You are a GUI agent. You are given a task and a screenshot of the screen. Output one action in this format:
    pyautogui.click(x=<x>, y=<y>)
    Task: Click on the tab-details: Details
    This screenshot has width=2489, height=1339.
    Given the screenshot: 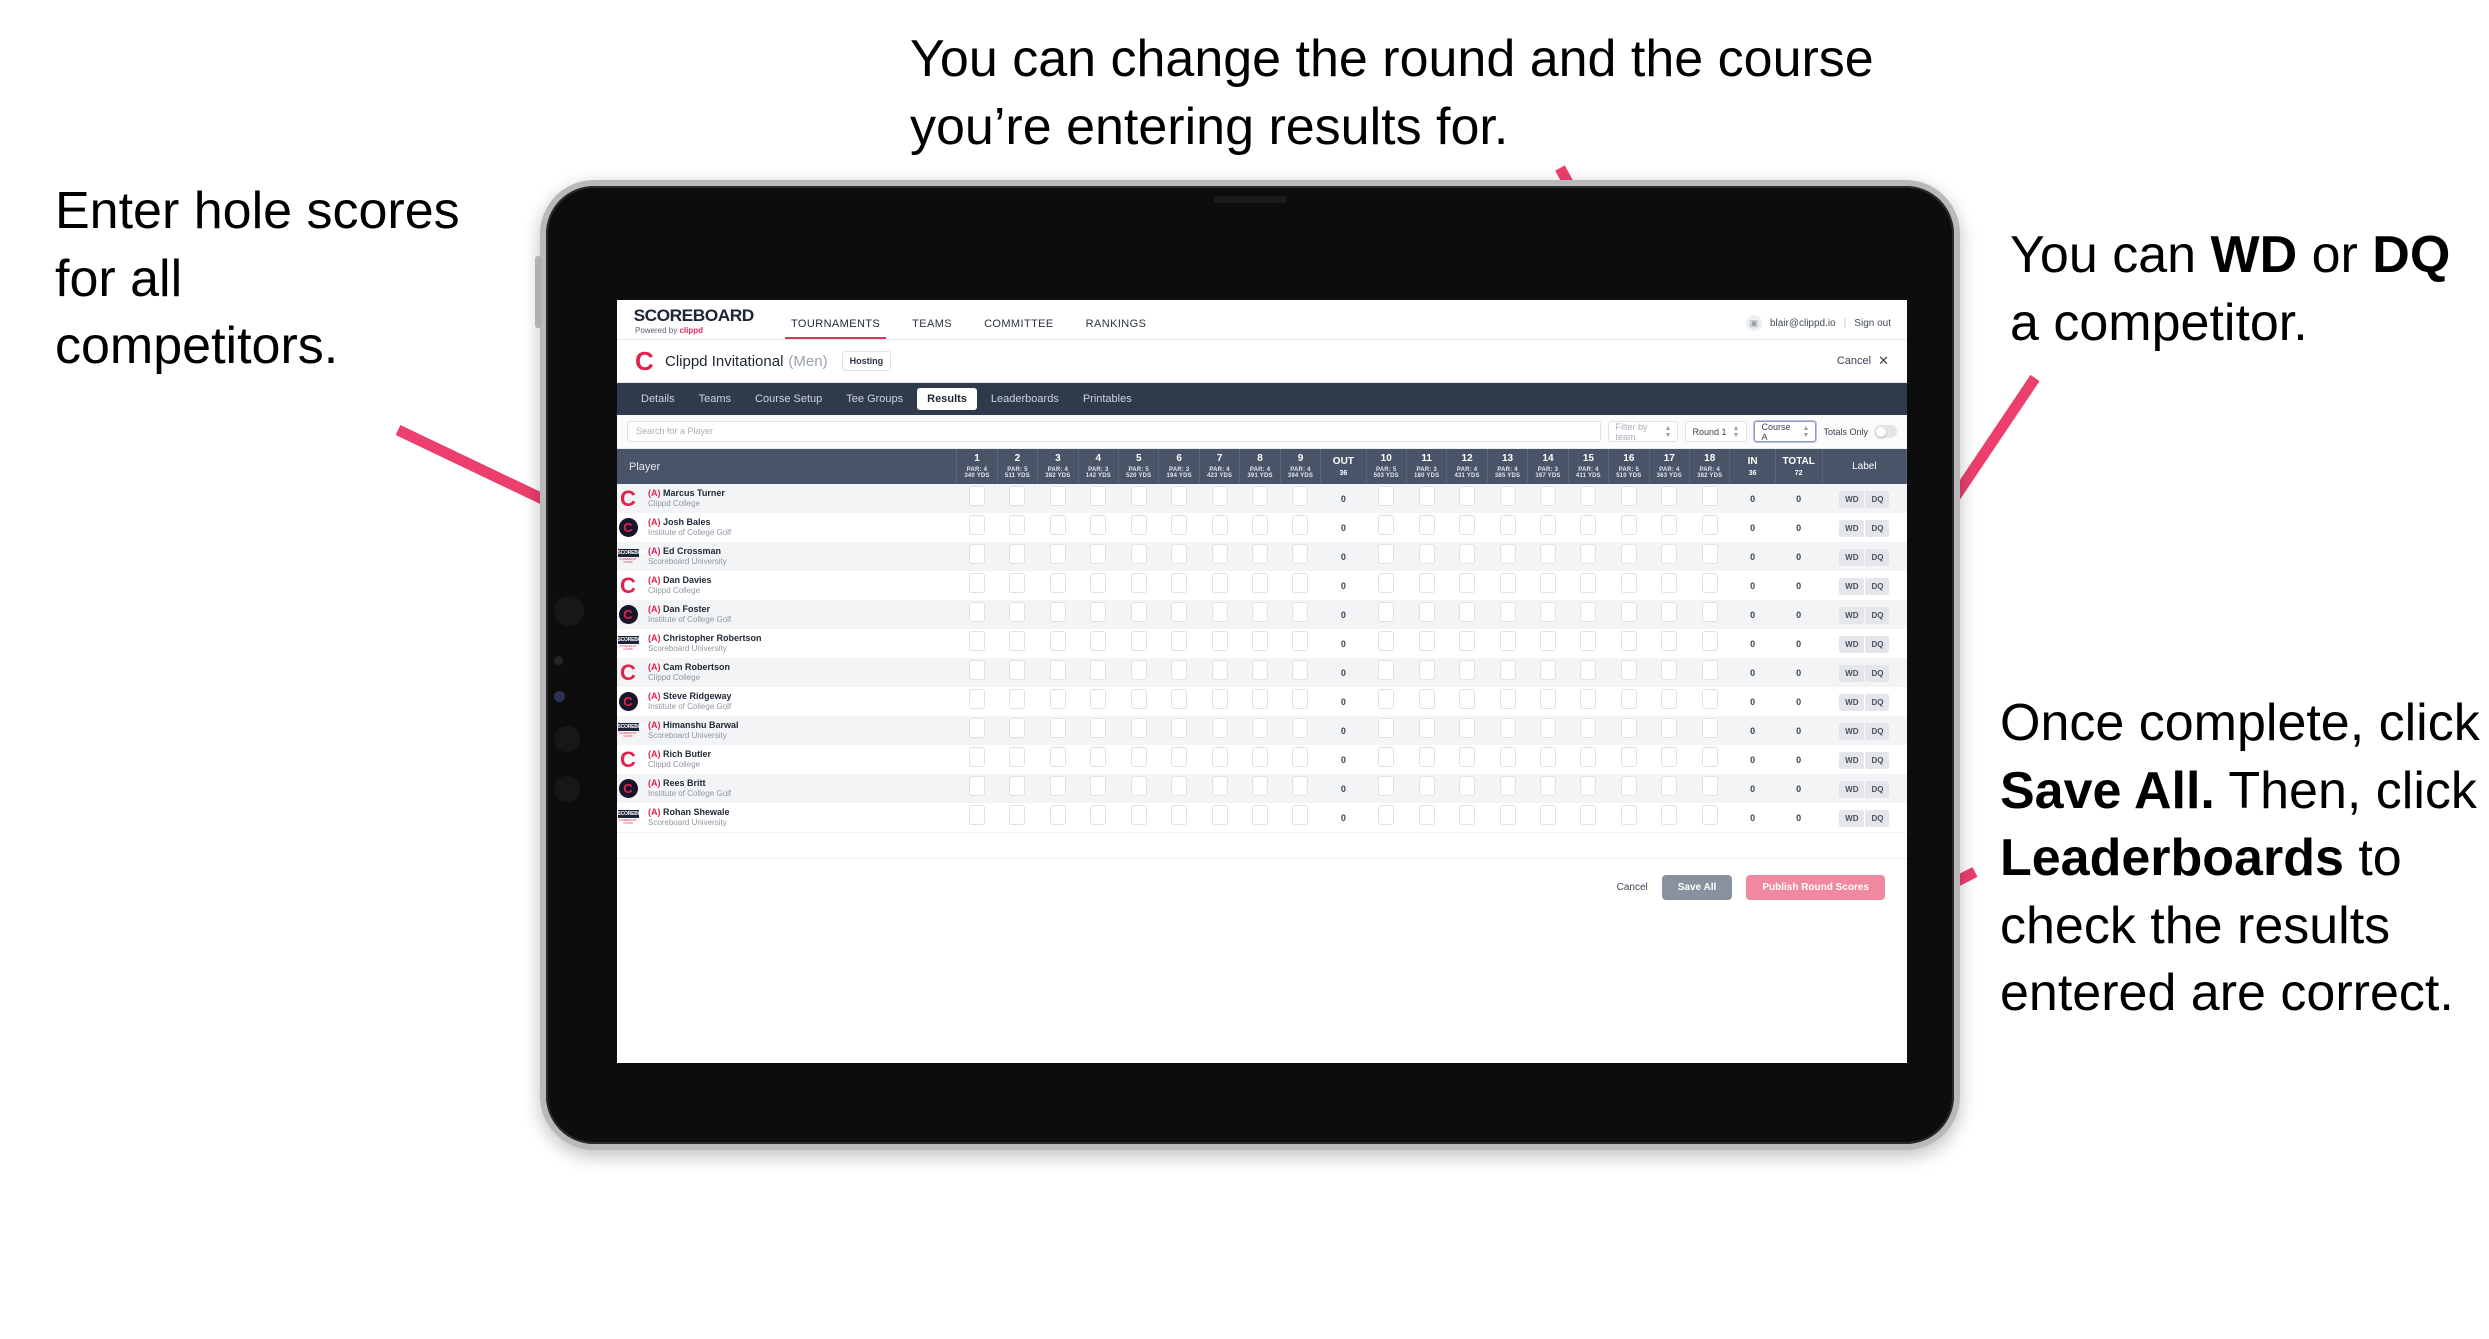 What is the action you would take?
    pyautogui.click(x=658, y=399)
    